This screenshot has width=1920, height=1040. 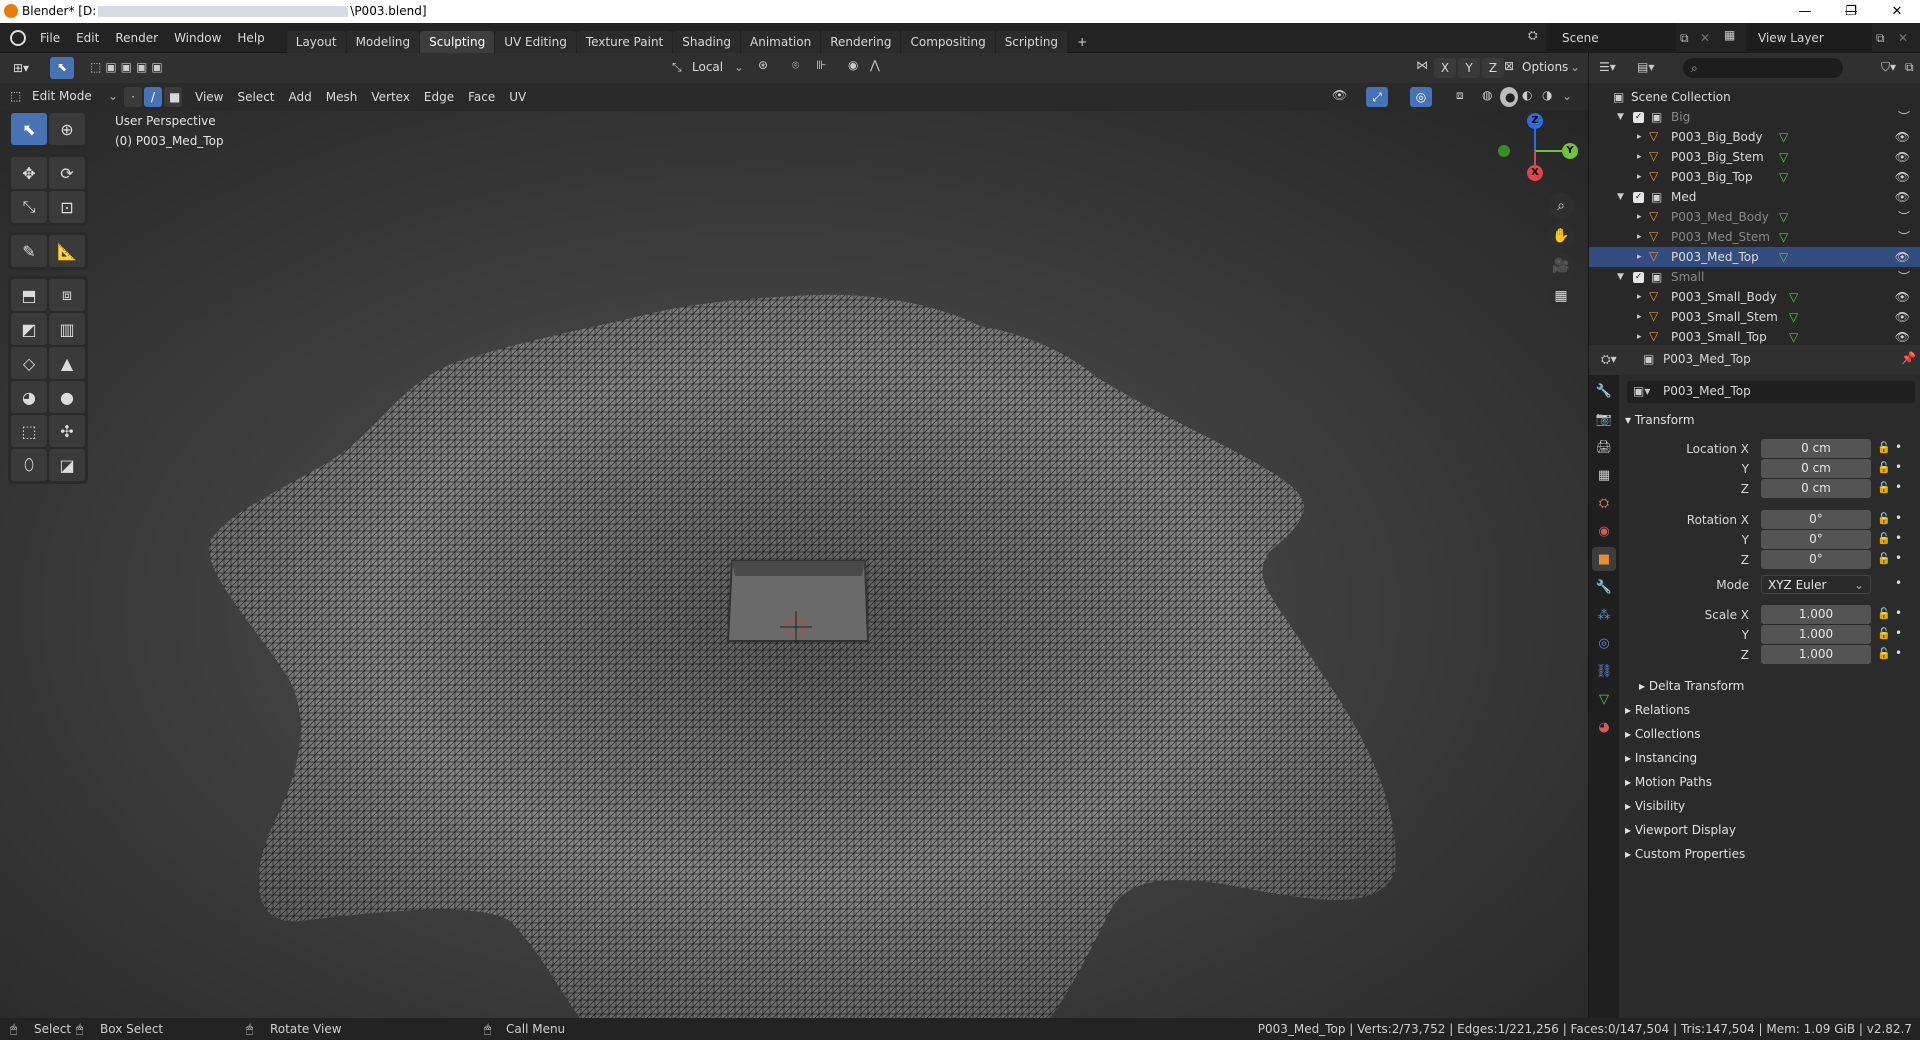 What do you see at coordinates (1771, 392) in the screenshot?
I see `object-name-field: ▣▾ P003_Med_Top` at bounding box center [1771, 392].